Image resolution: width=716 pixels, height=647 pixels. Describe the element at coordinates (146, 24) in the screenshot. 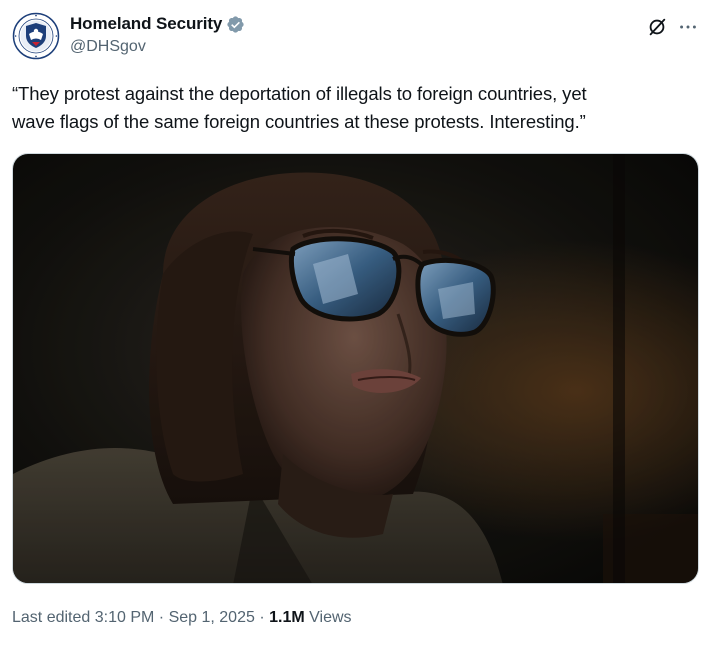

I see `author-display-name: Homeland Security` at that location.